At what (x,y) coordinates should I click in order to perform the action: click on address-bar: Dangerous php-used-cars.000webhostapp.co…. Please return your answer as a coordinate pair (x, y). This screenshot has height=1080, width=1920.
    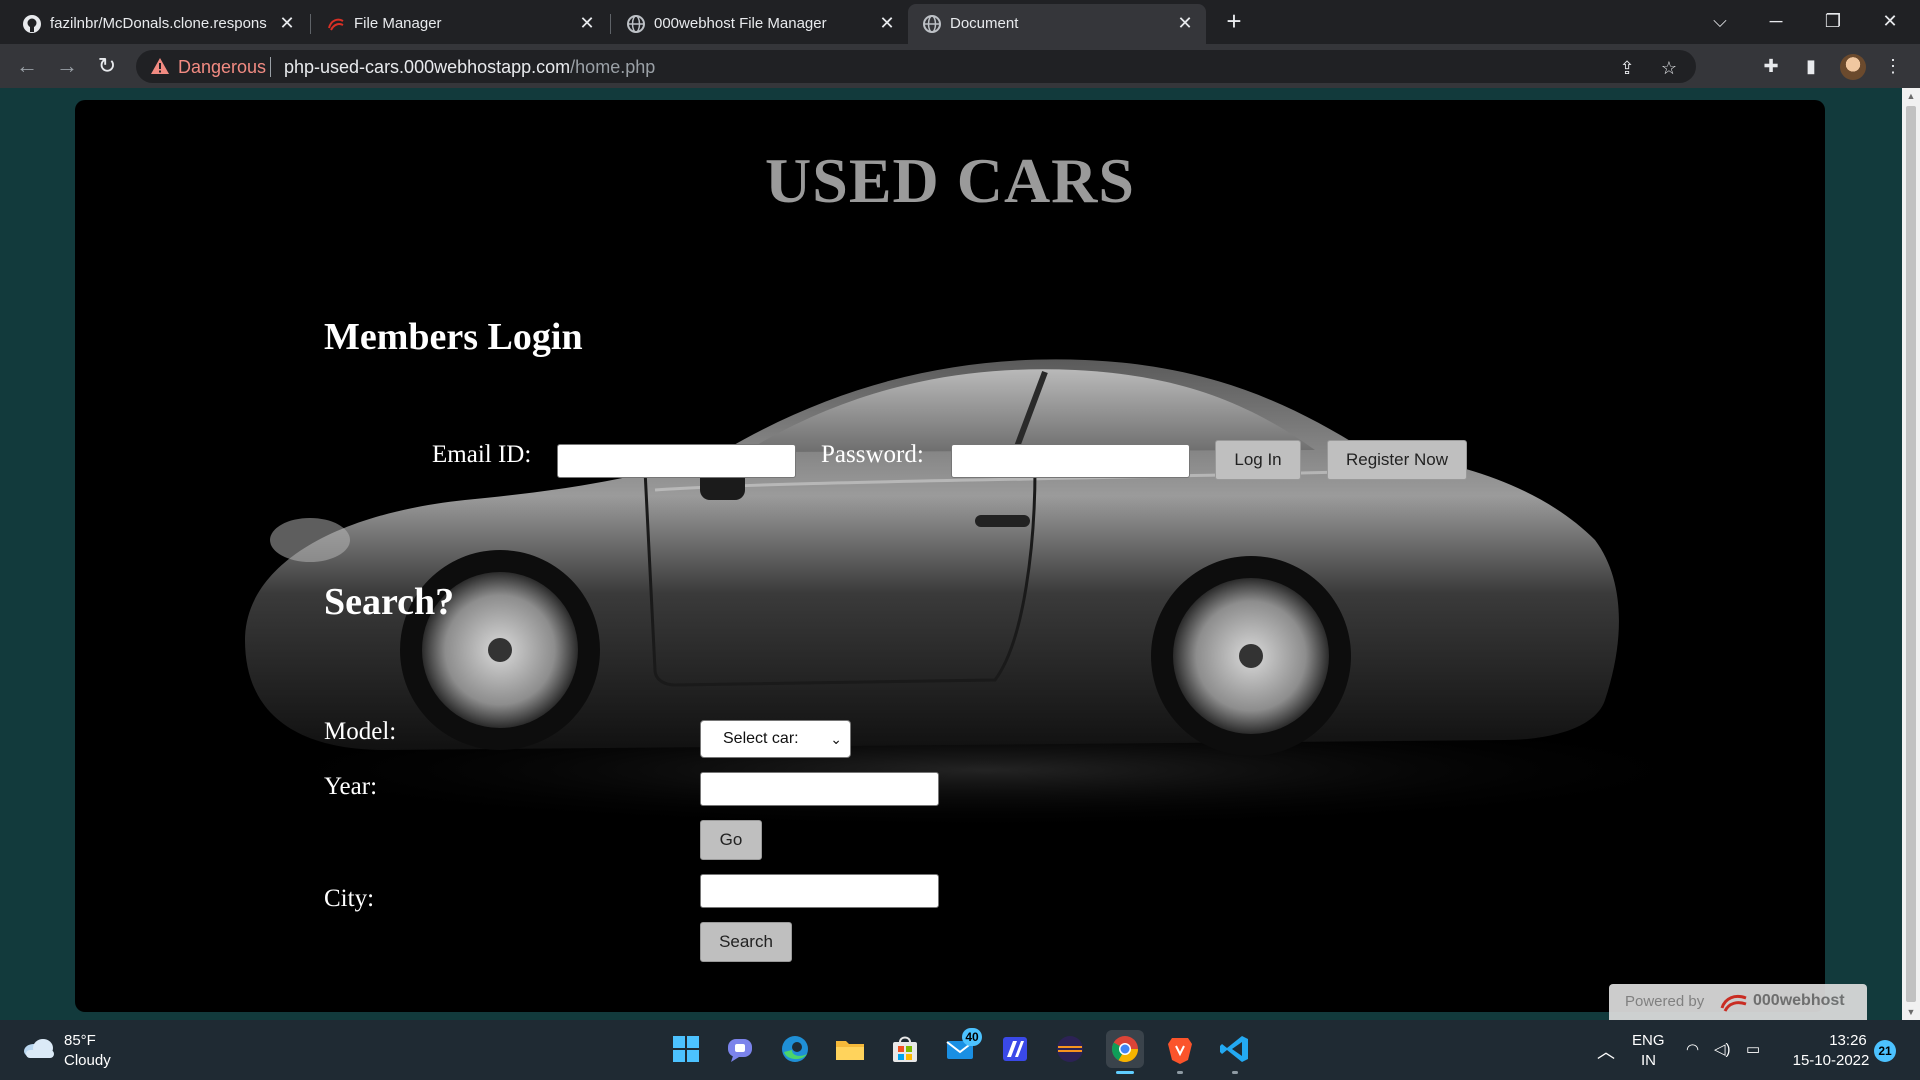
    Looking at the image, I should click on (916, 66).